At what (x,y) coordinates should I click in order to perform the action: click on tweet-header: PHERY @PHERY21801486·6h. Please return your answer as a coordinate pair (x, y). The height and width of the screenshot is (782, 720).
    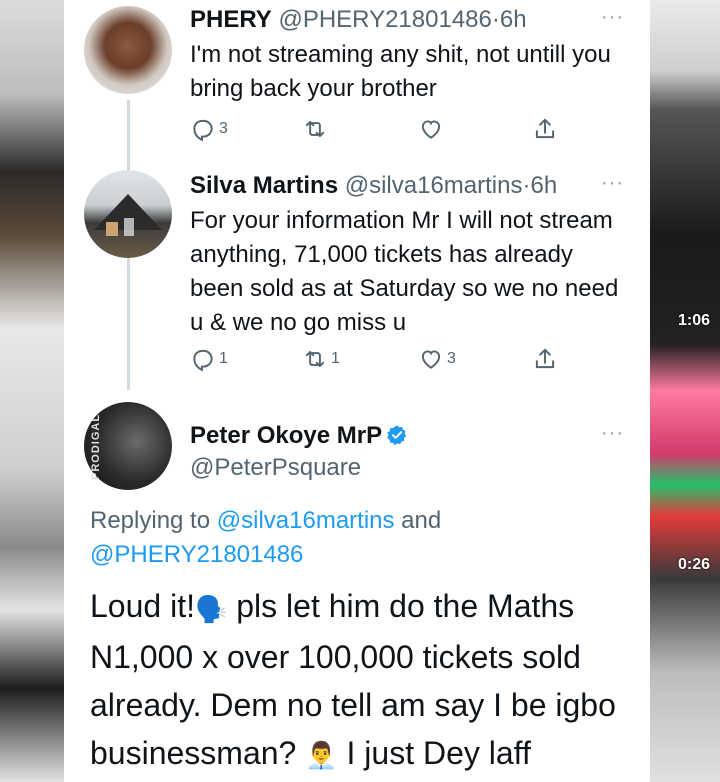
    Looking at the image, I should click on (358, 20).